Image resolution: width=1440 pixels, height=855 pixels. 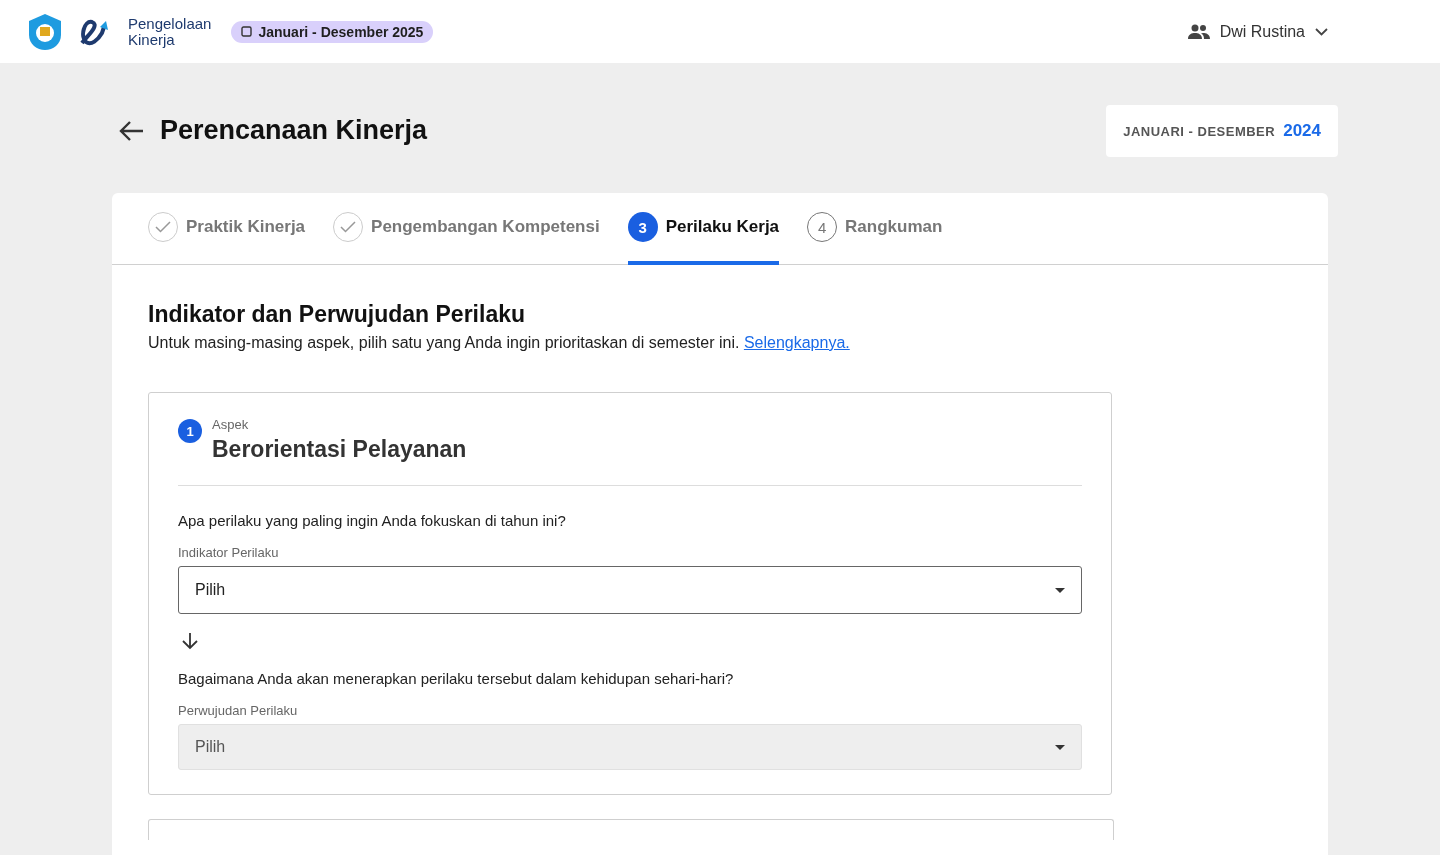 What do you see at coordinates (466, 229) in the screenshot?
I see `step-tab: Pengembangan Kompetensi` at bounding box center [466, 229].